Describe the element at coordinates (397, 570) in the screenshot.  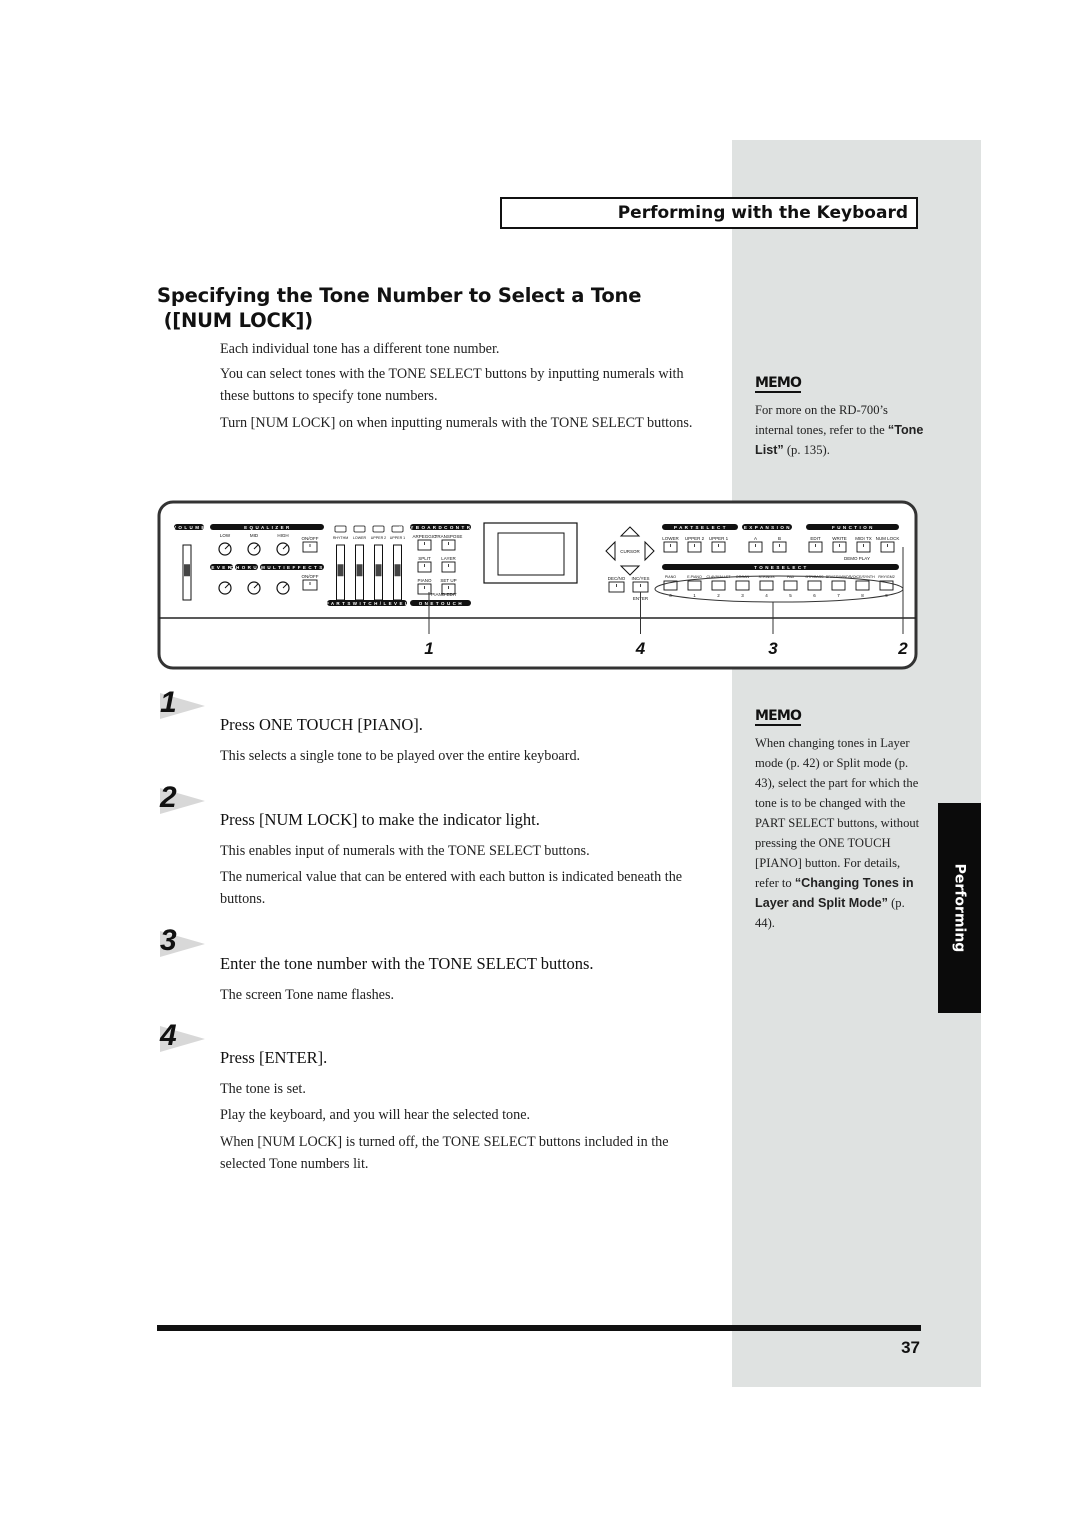
I see `part-level-slider-3-cap` at that location.